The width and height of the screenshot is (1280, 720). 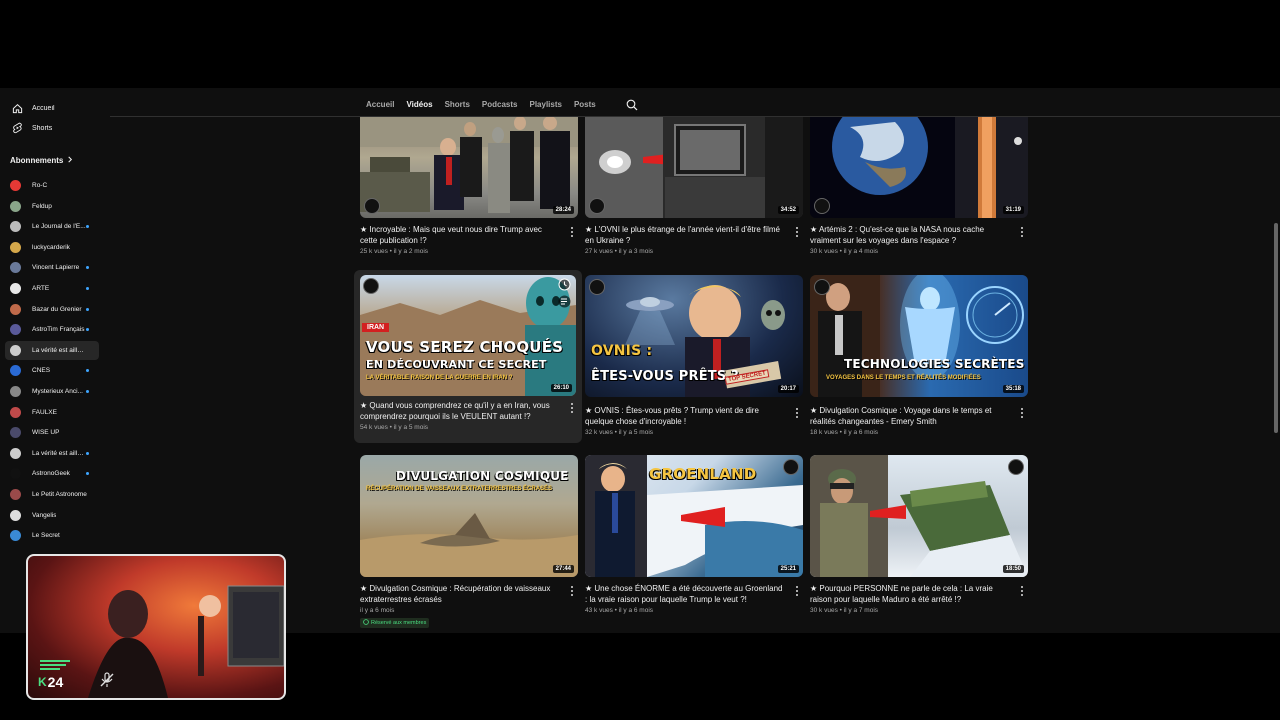 I want to click on members-icon, so click(x=366, y=623).